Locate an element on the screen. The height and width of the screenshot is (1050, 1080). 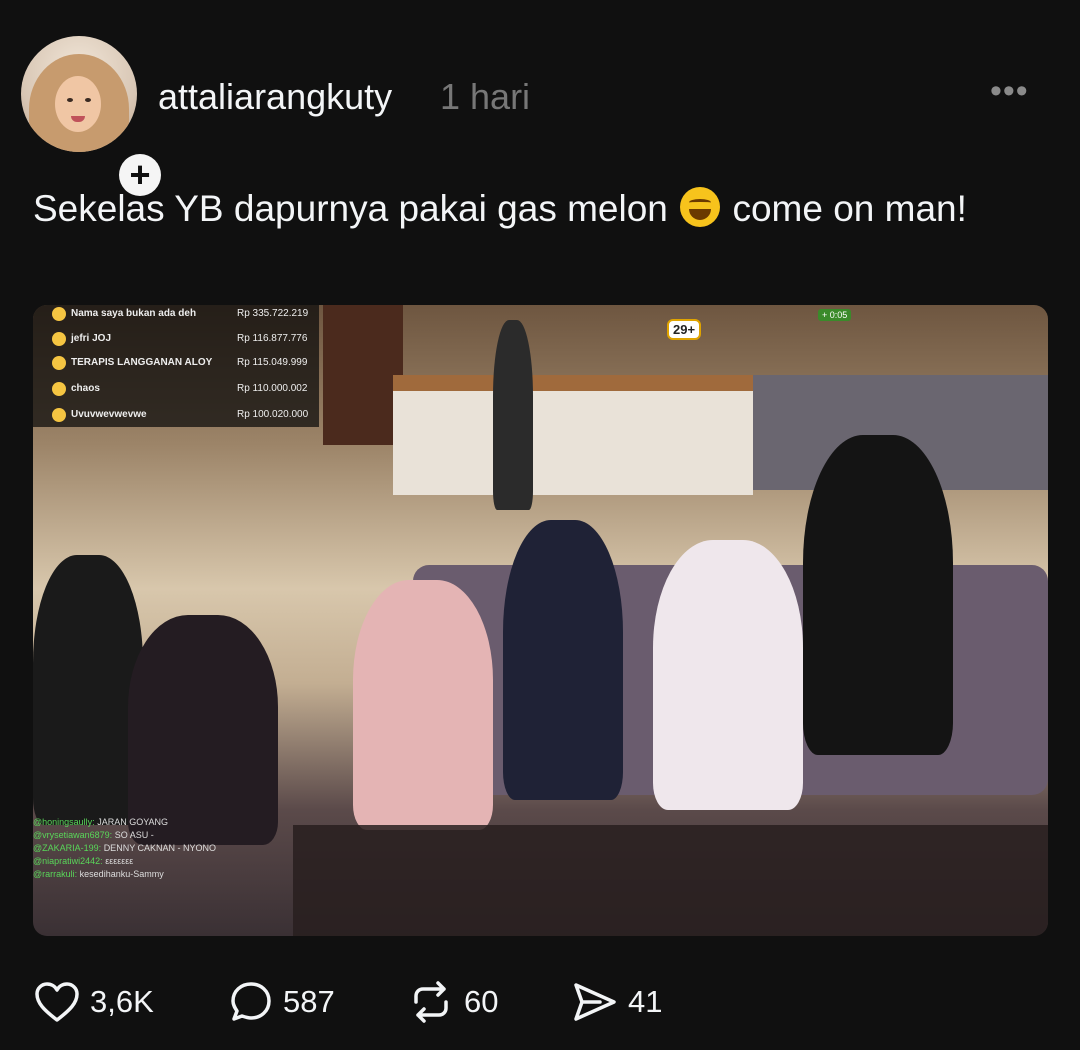
leaderboard-name: TERAPIS LANGGANAN ALOY is located at coordinates (142, 362).